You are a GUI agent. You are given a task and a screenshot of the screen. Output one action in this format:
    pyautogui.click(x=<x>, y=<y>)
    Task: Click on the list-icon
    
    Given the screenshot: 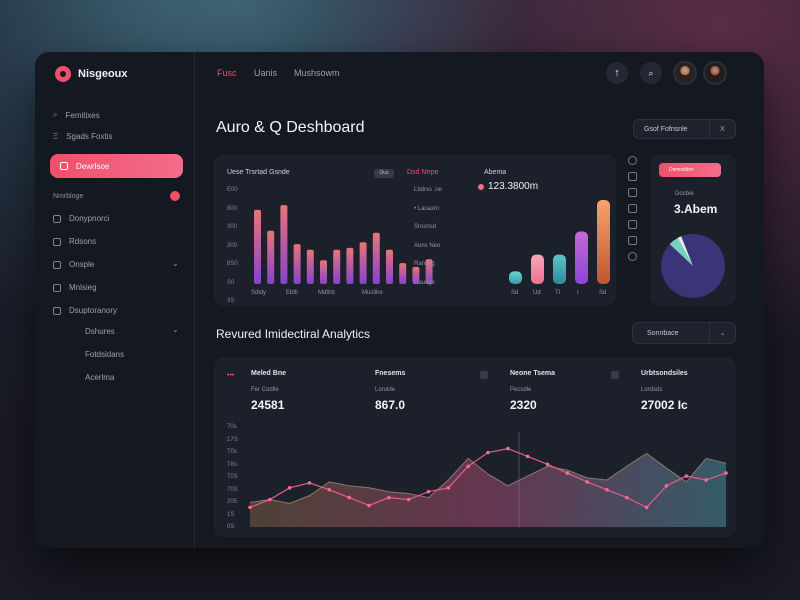 What is the action you would take?
    pyautogui.click(x=57, y=241)
    